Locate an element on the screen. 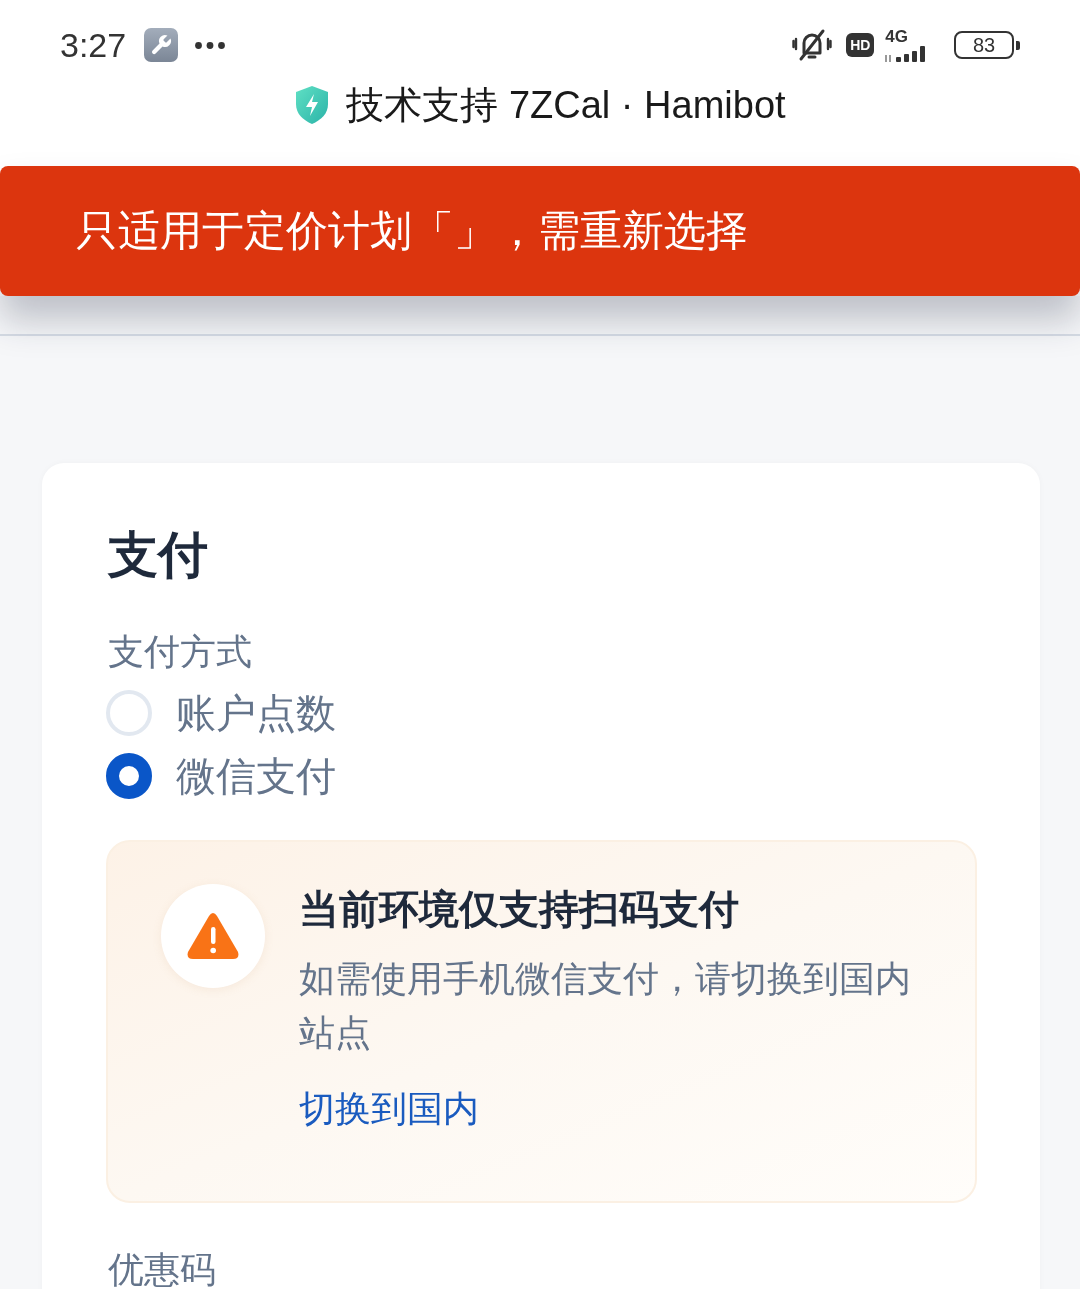 This screenshot has height=1289, width=1080. page-title: 技术支持 7ZCal · Hamibot is located at coordinates (566, 105).